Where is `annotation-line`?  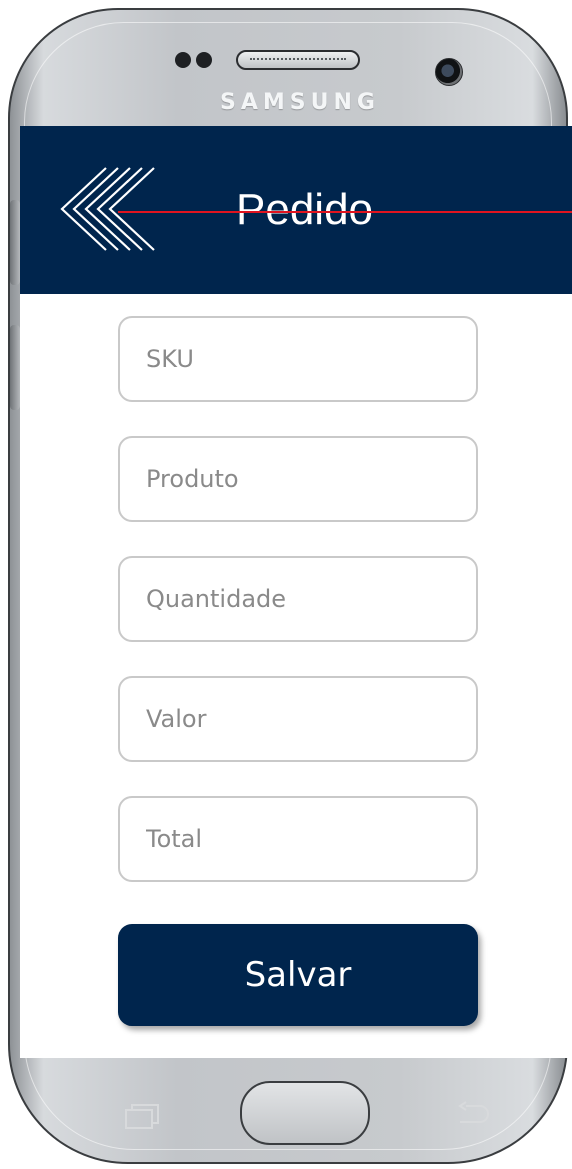 annotation-line is located at coordinates (345, 212).